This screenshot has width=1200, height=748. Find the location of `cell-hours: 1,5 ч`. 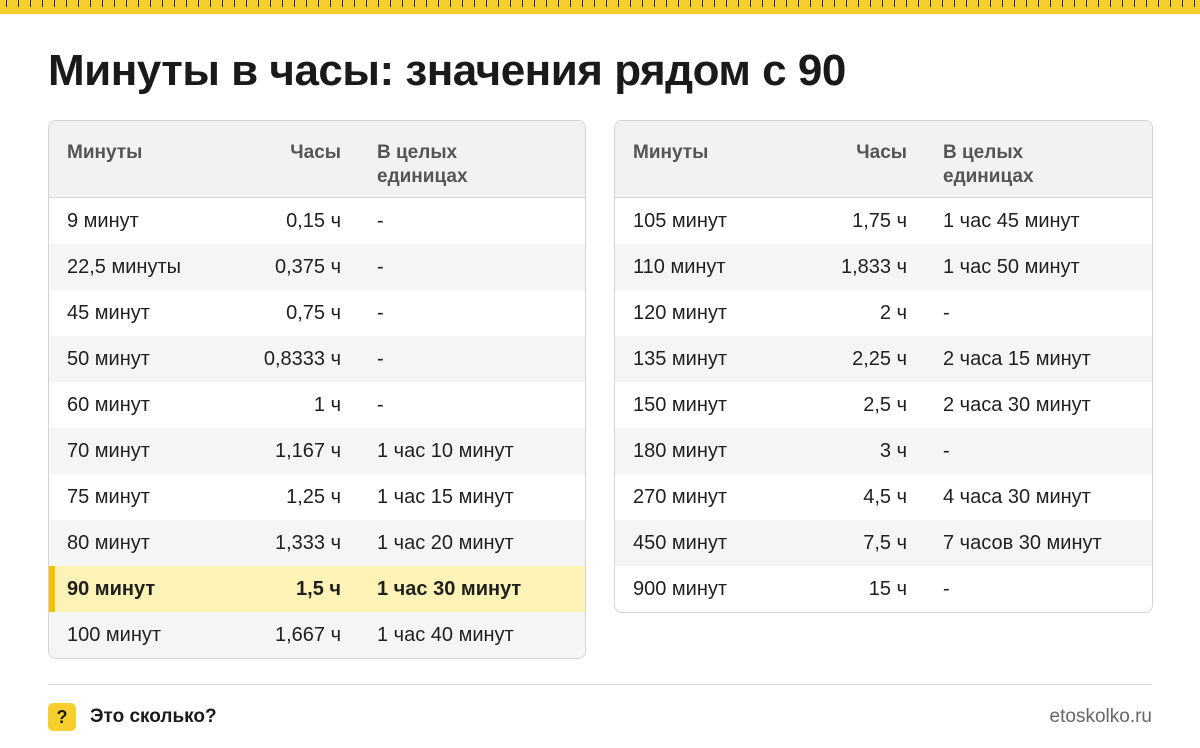

cell-hours: 1,5 ч is located at coordinates (318, 588).